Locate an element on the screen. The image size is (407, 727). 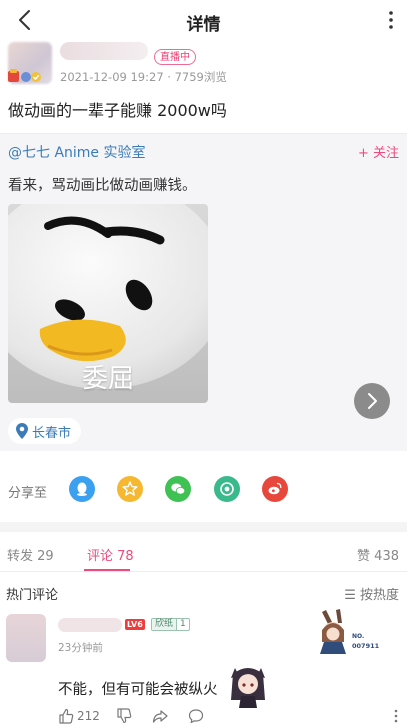
comment-share-button is located at coordinates (160, 716).